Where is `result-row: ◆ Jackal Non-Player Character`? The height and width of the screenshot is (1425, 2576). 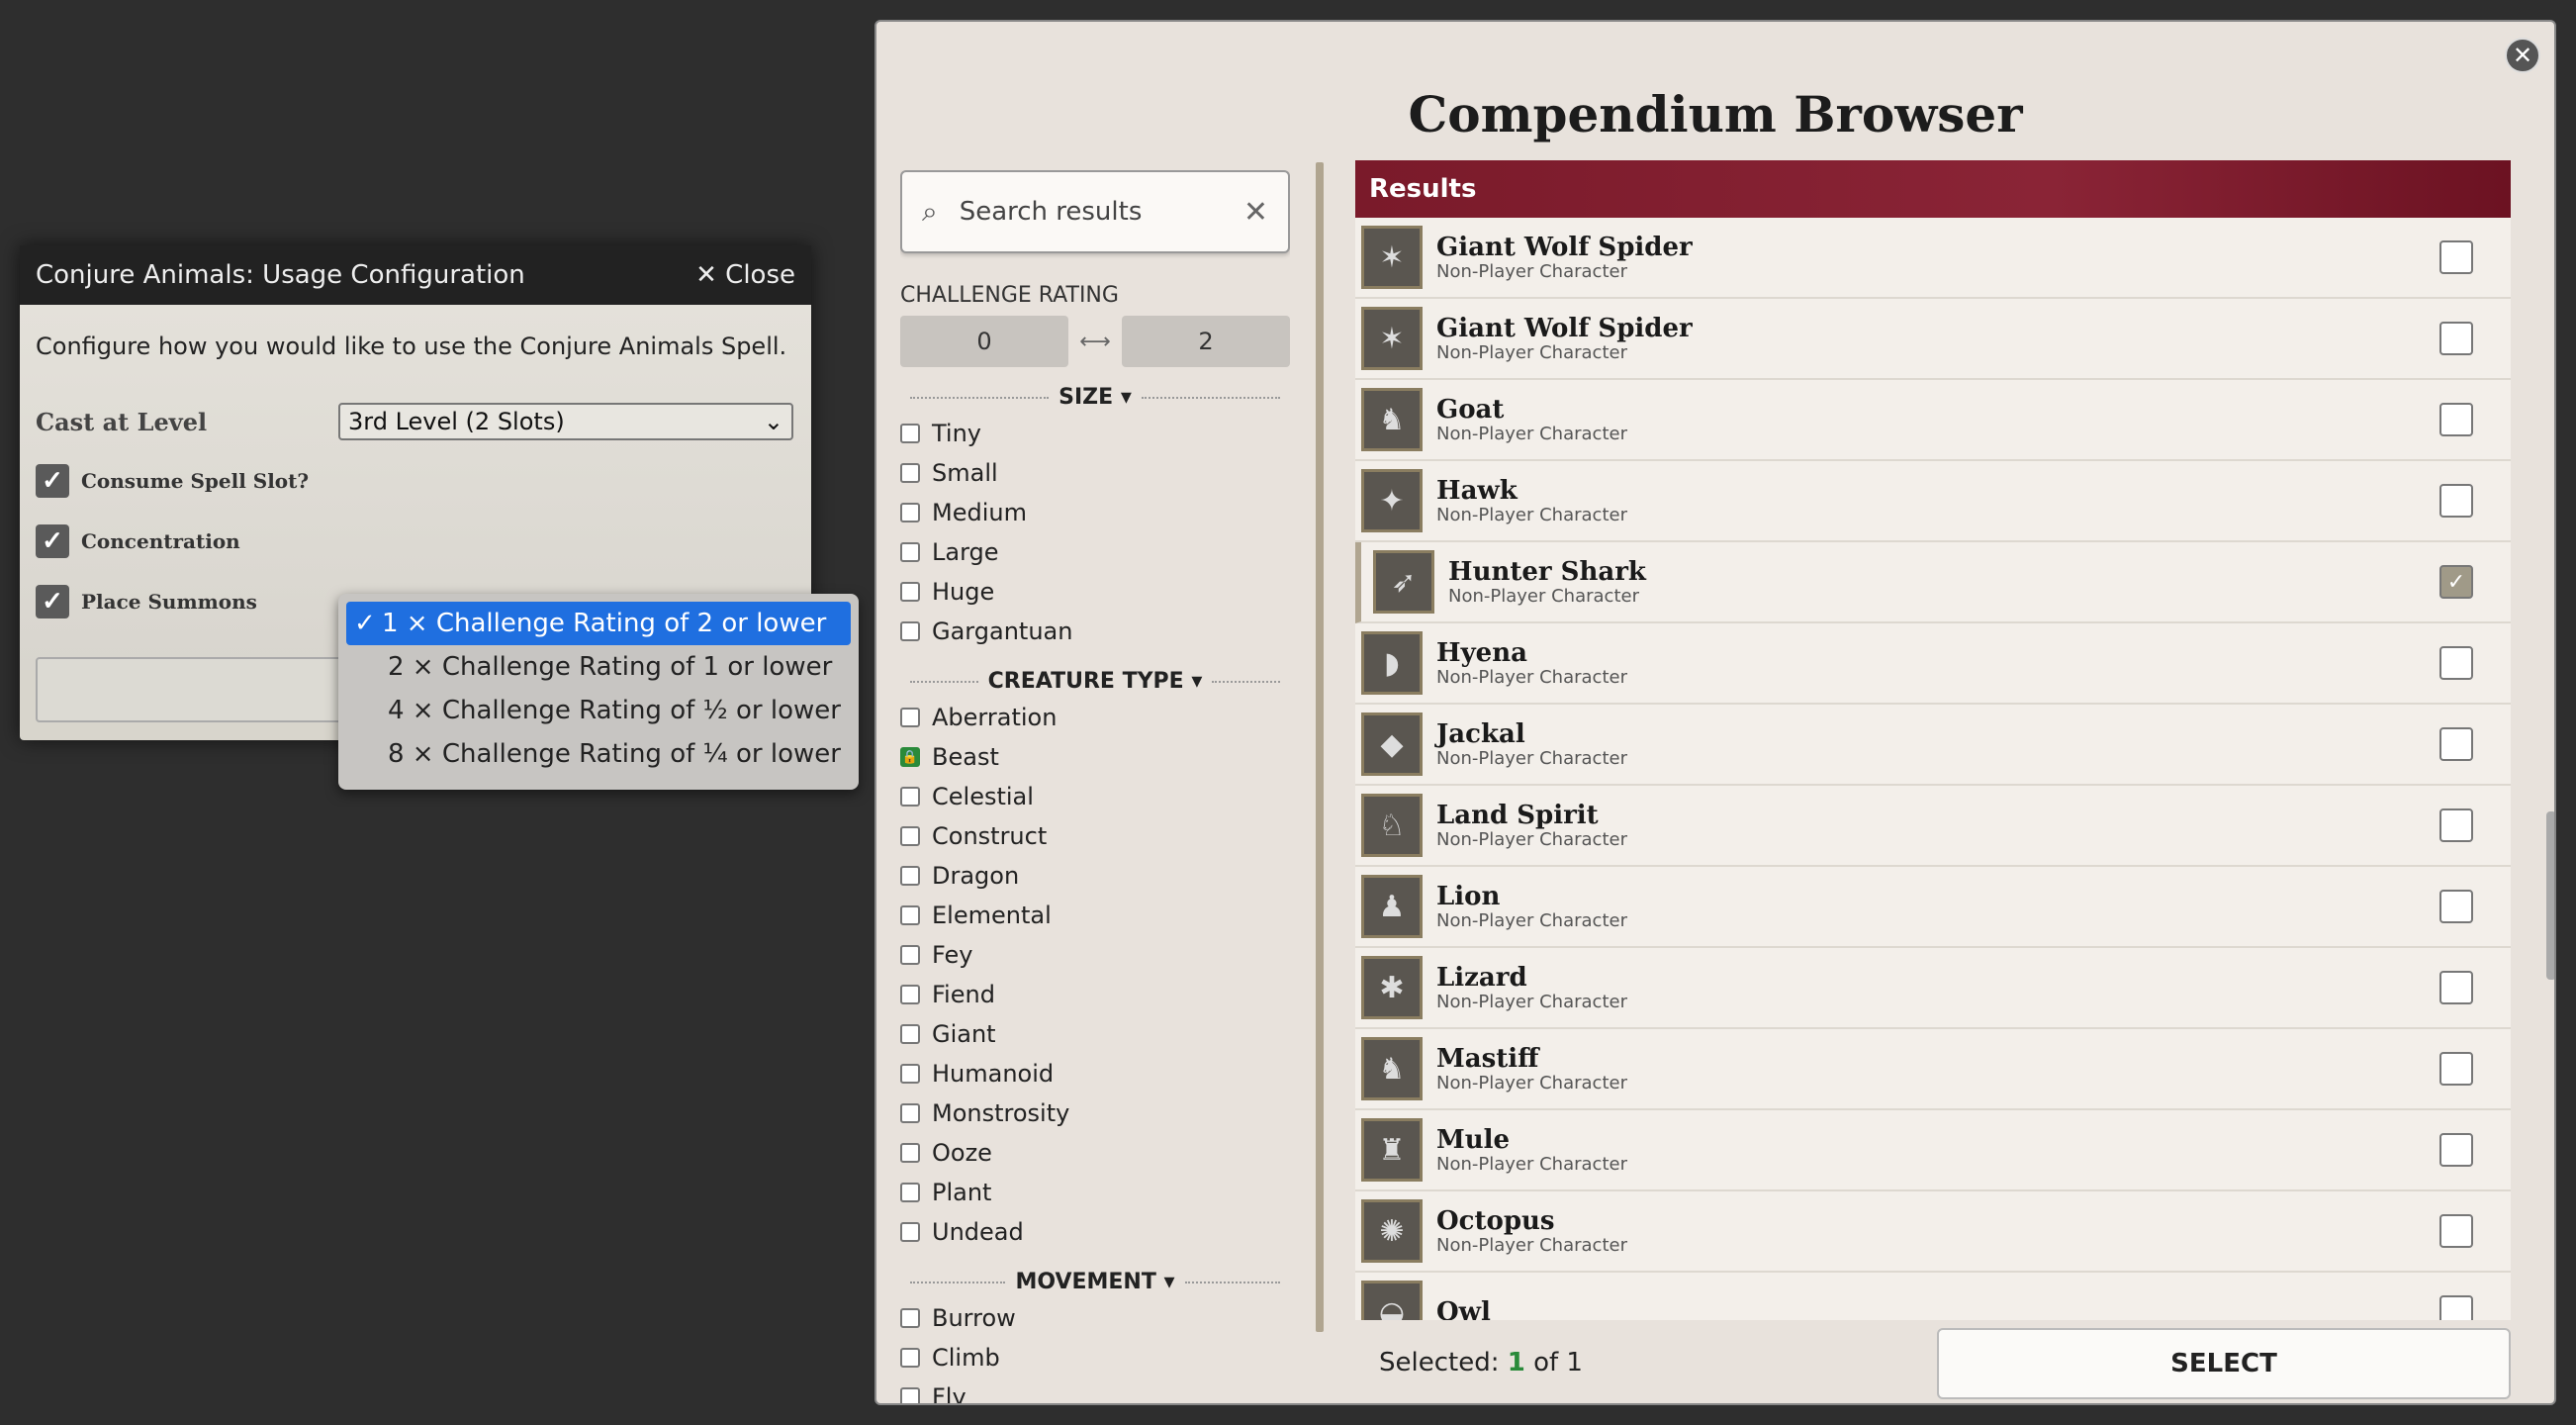
result-row: ◆ Jackal Non-Player Character is located at coordinates (1933, 746).